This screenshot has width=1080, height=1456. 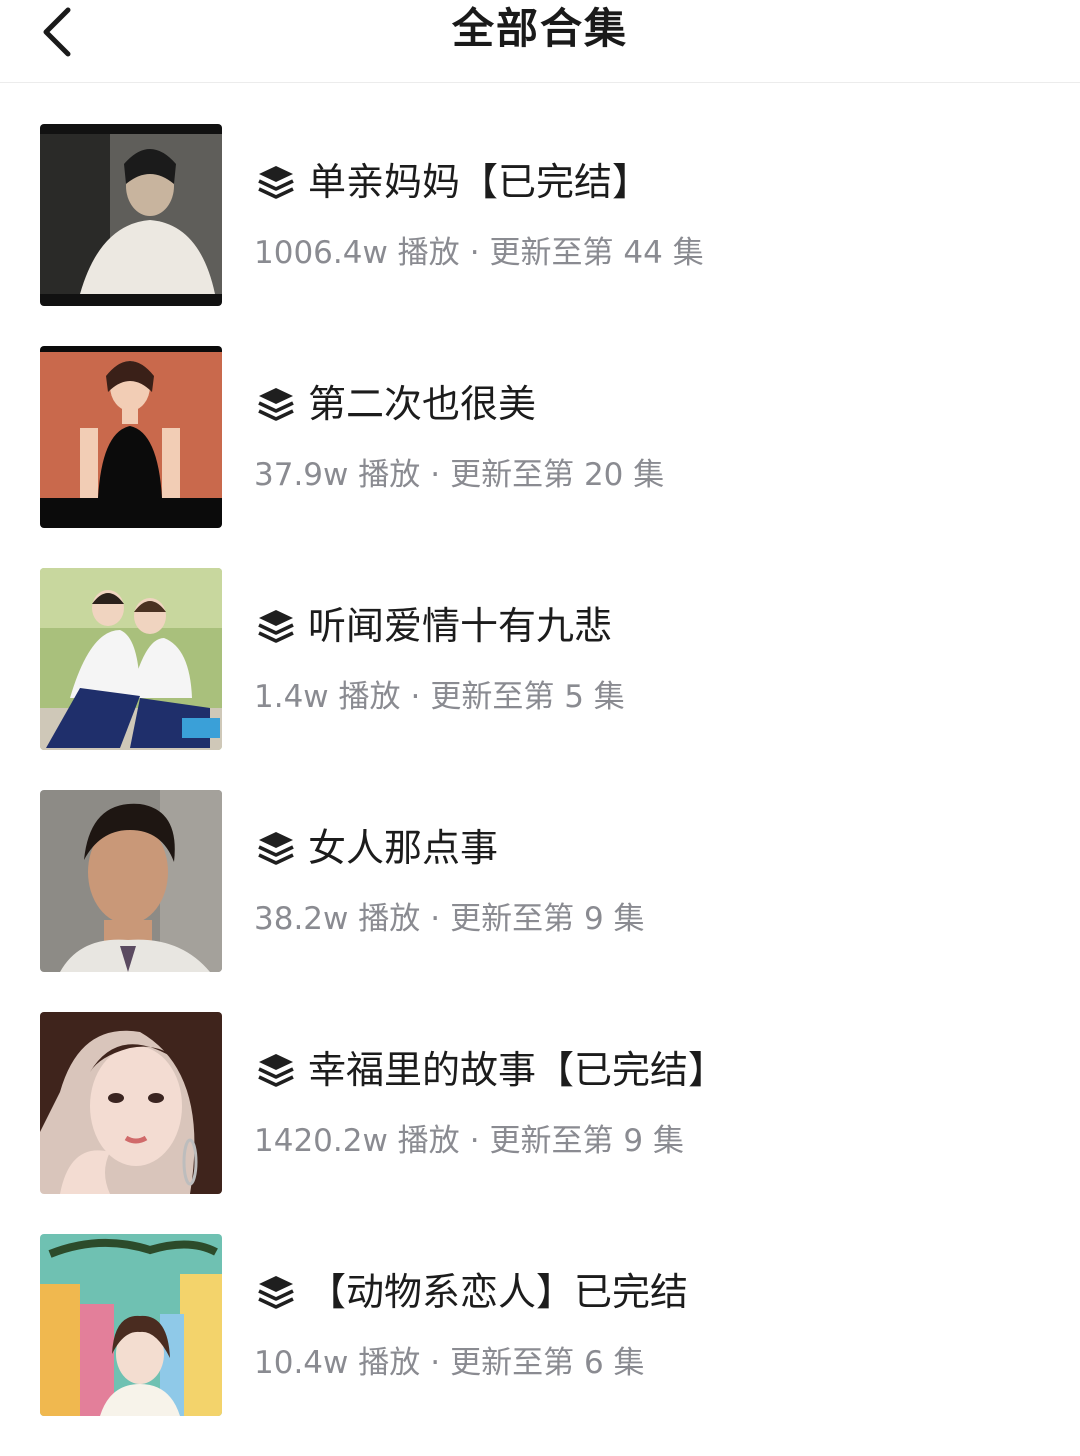 I want to click on collection-title: 单亲妈妈【已完结】, so click(x=479, y=182).